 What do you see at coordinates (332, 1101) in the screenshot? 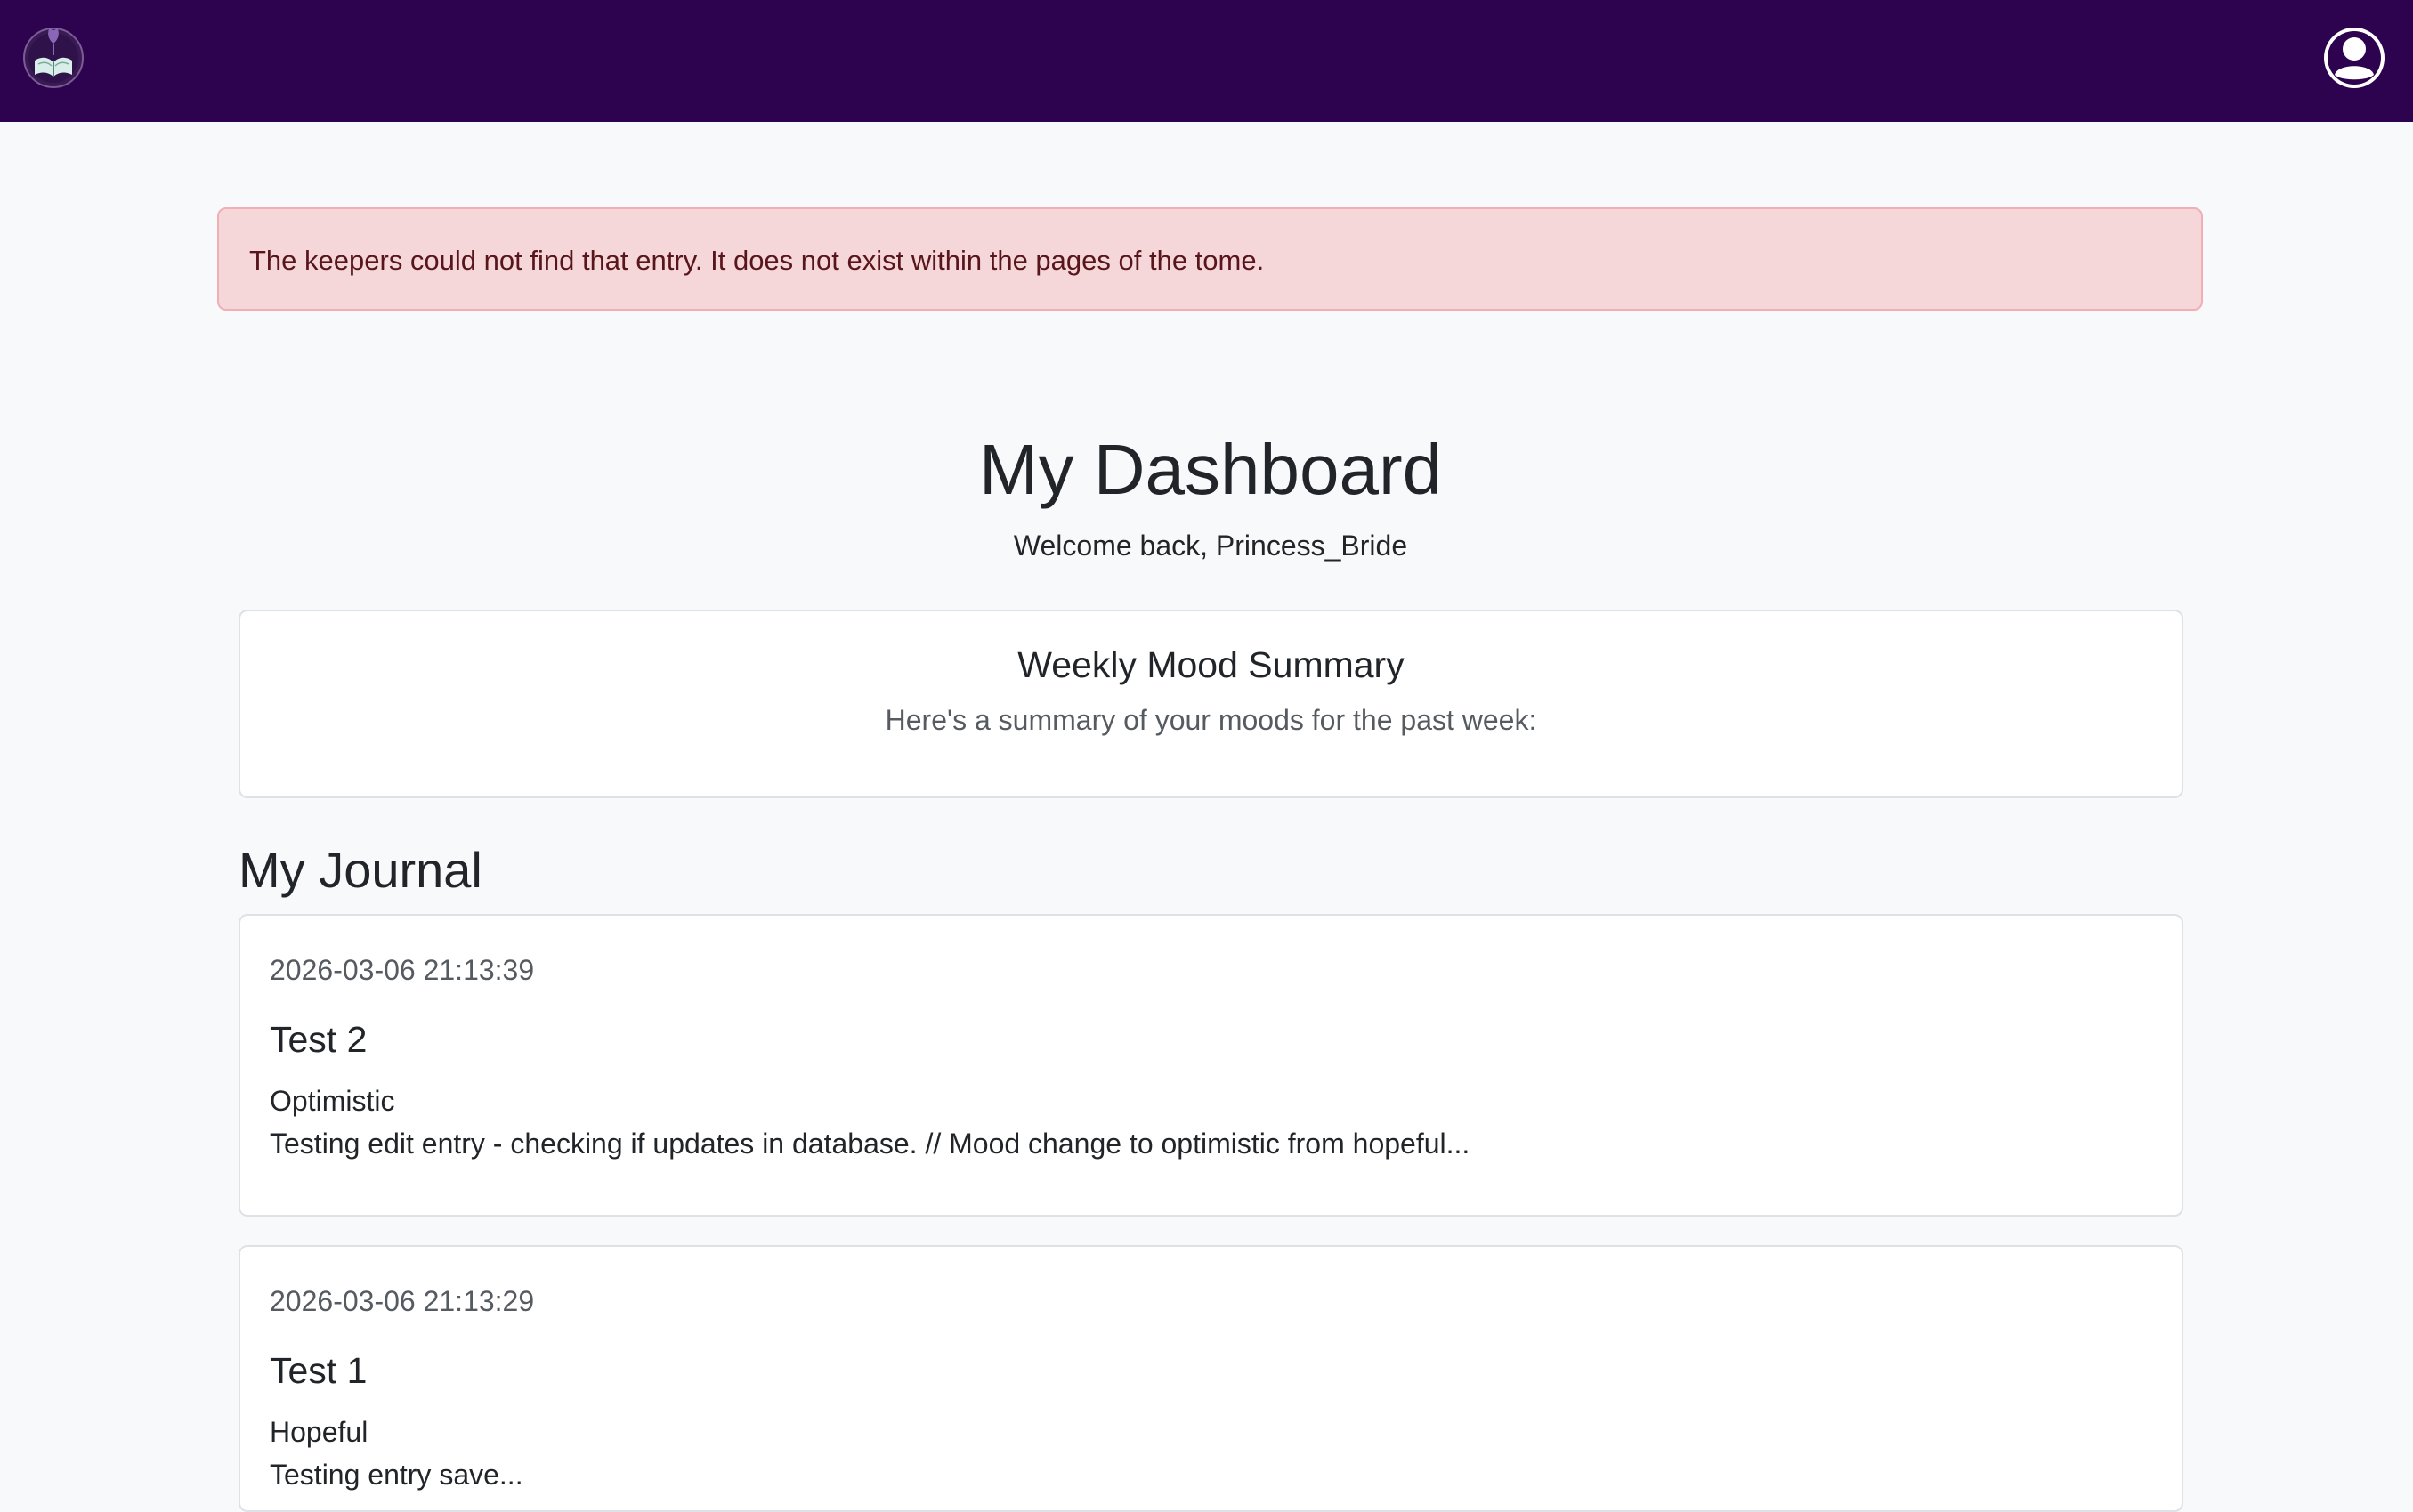
I see `entry-mood: Optimistic` at bounding box center [332, 1101].